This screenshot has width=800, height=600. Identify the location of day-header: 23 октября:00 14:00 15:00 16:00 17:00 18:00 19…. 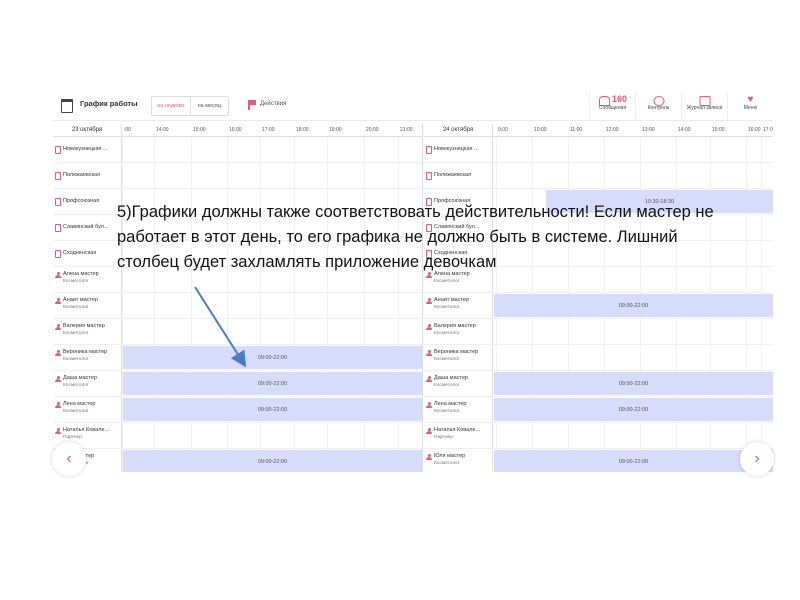
(237, 130).